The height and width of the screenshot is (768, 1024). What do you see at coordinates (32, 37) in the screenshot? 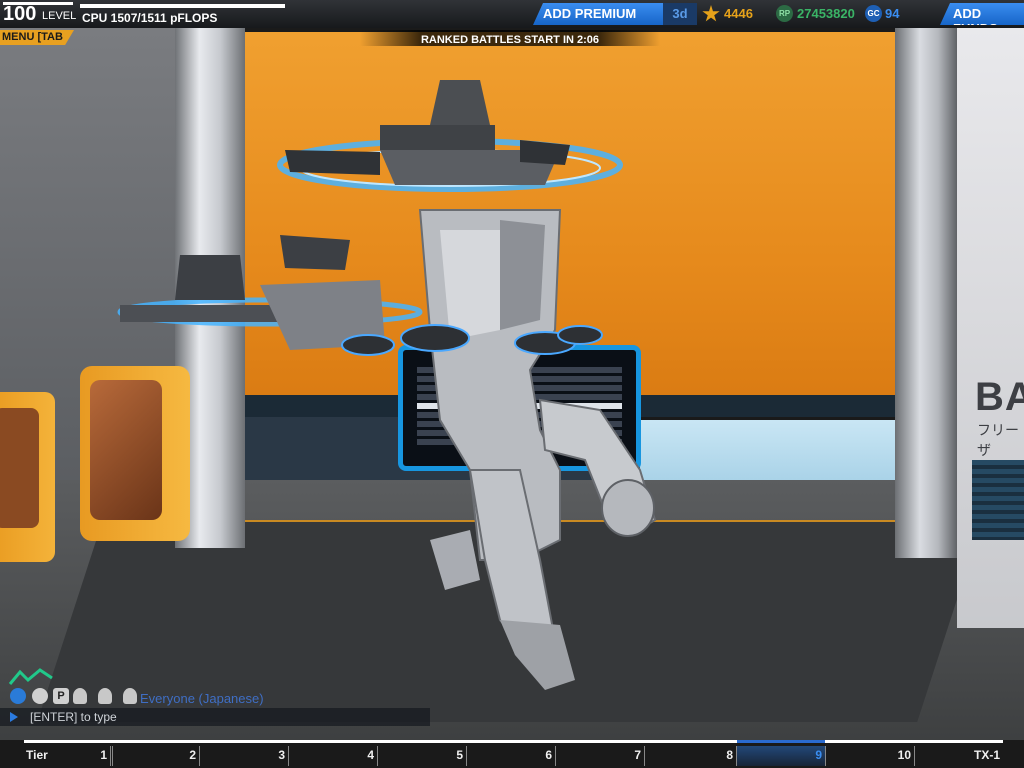
I see `menu-tab-label: MENU [TAB` at bounding box center [32, 37].